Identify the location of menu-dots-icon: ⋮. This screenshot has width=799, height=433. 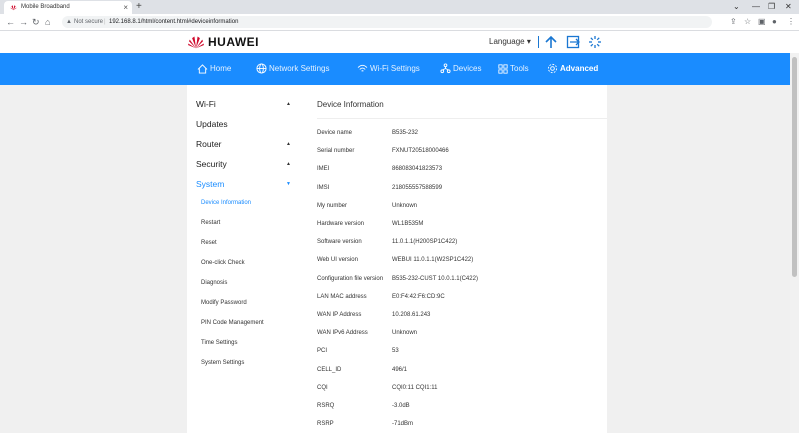
(791, 22).